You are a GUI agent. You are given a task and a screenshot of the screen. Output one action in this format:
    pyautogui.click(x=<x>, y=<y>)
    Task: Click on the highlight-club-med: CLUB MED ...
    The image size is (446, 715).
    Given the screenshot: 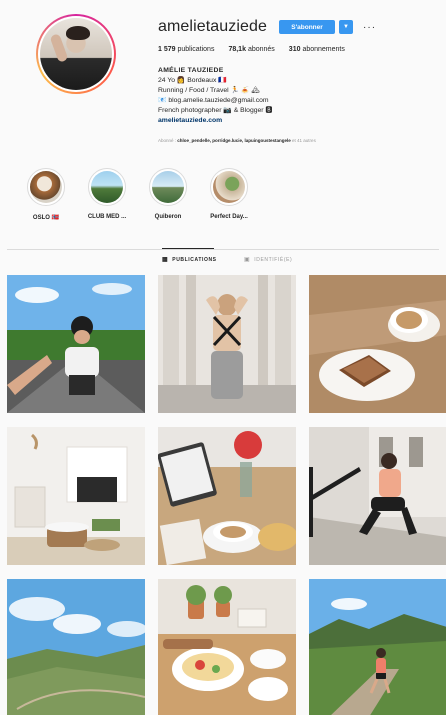 What is the action you would take?
    pyautogui.click(x=107, y=194)
    